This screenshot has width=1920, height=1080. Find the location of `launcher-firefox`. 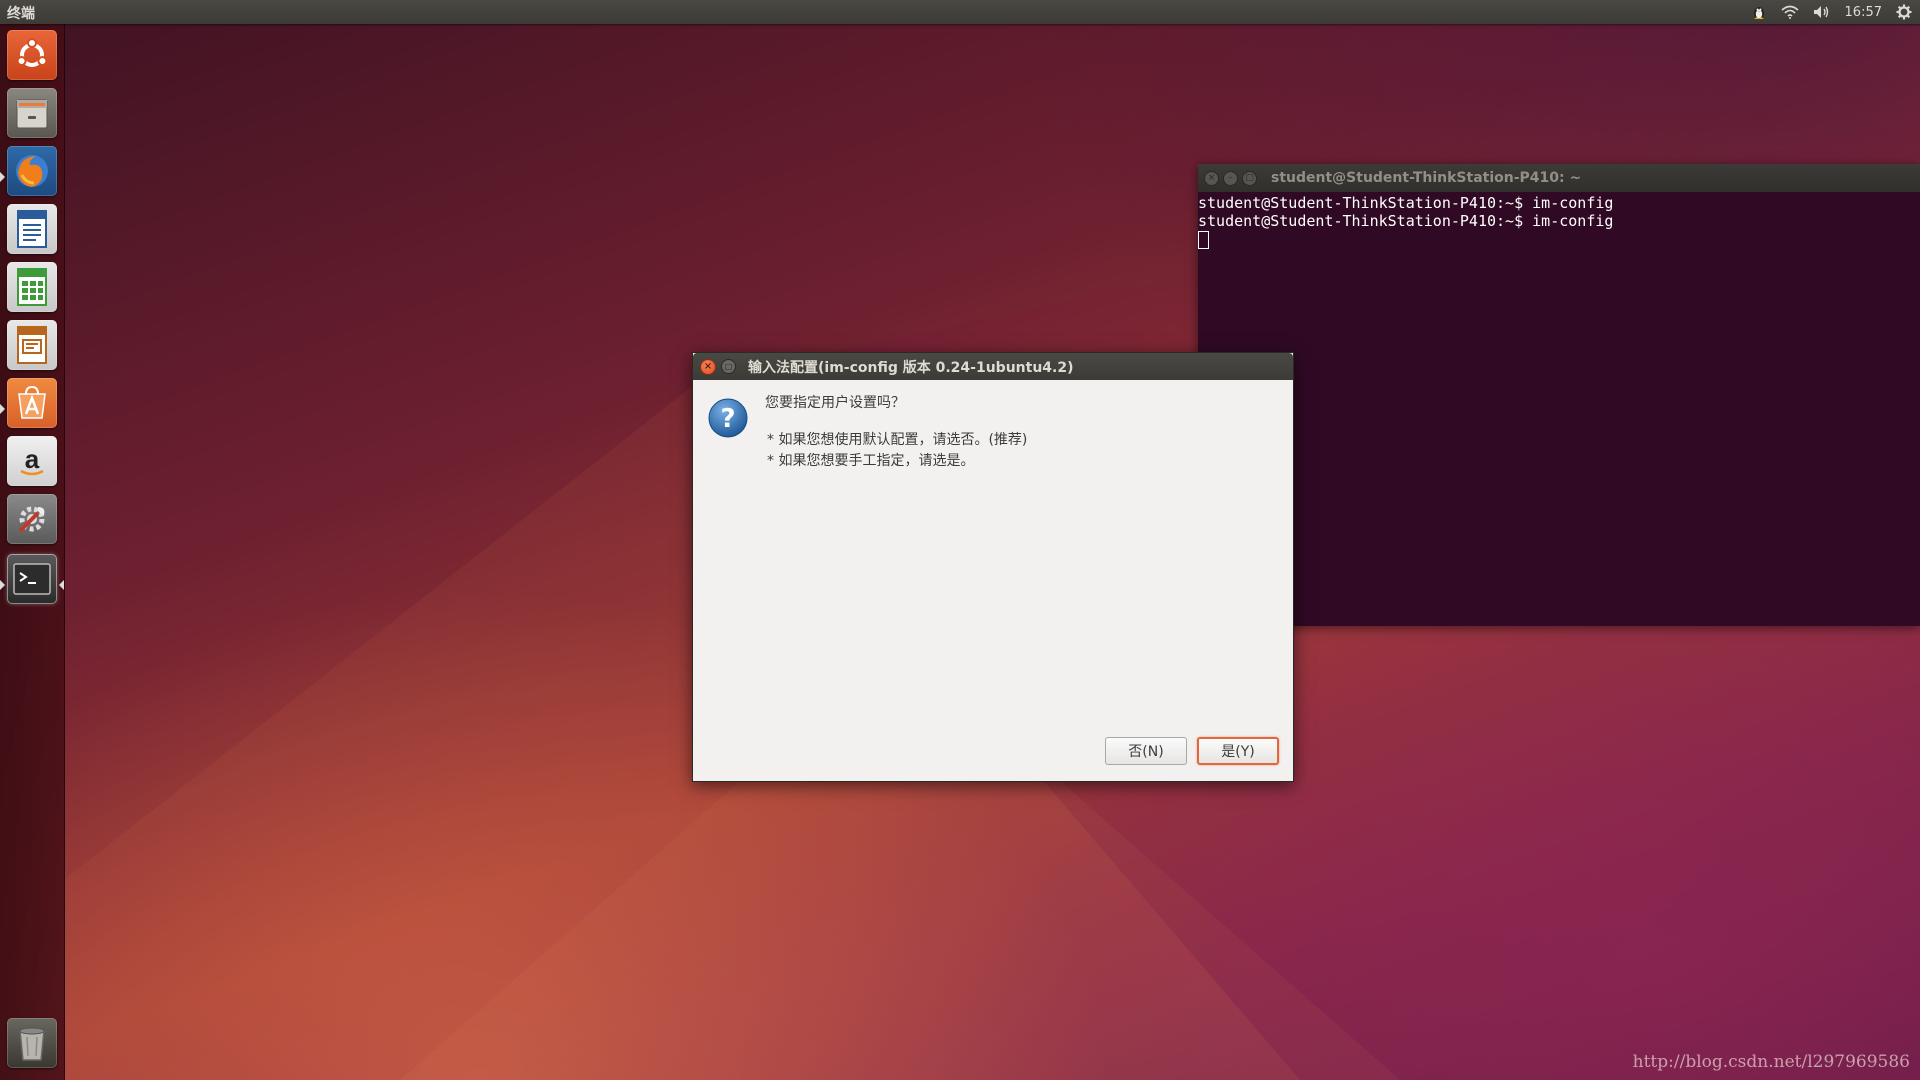

launcher-firefox is located at coordinates (32, 171).